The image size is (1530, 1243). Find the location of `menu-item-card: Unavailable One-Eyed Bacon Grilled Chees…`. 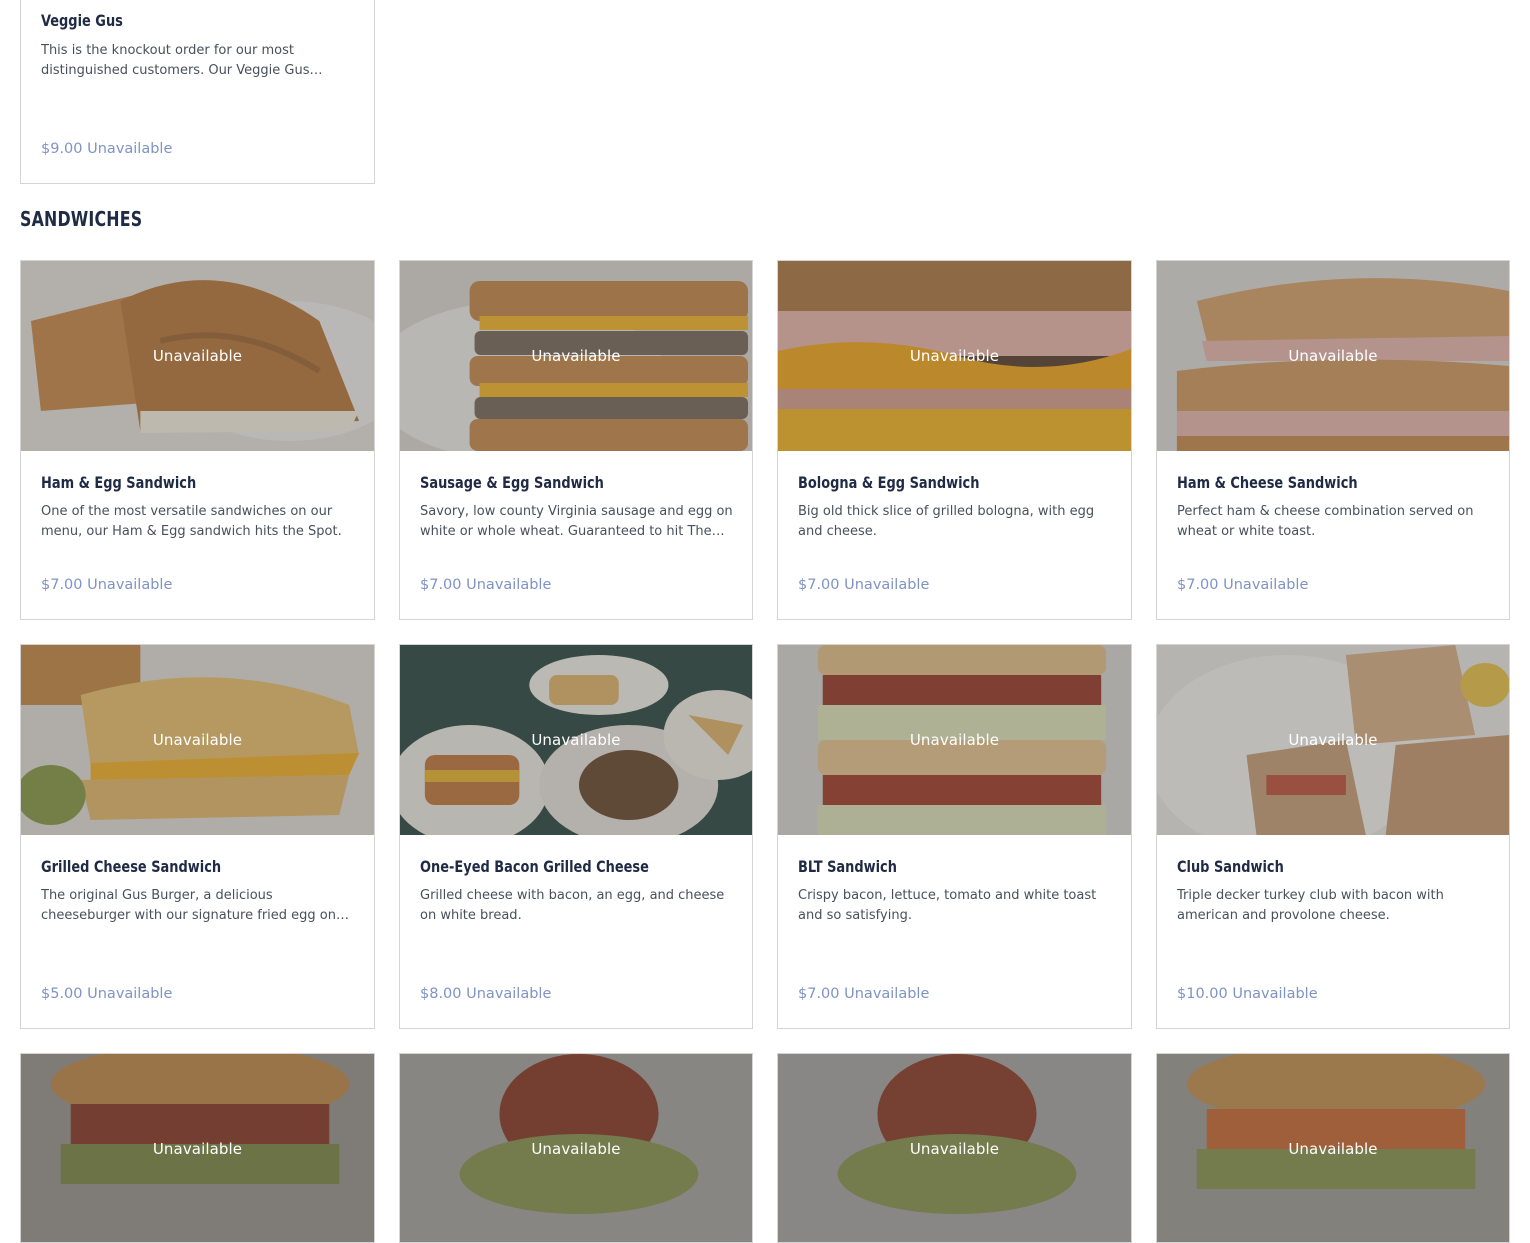

menu-item-card: Unavailable One-Eyed Bacon Grilled Chees… is located at coordinates (576, 836).